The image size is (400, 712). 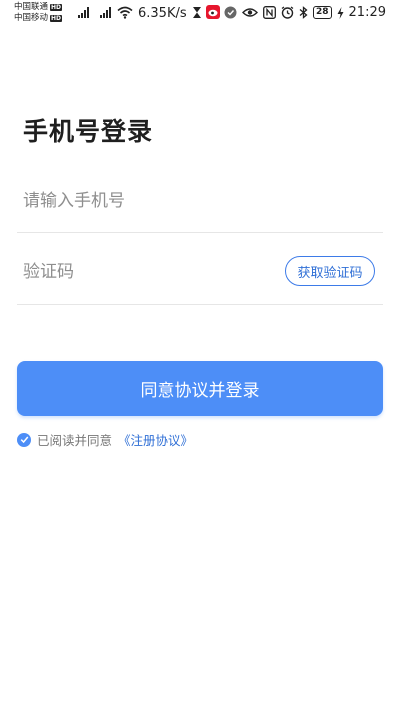 What do you see at coordinates (322, 12) in the screenshot?
I see `battery-icon: 28` at bounding box center [322, 12].